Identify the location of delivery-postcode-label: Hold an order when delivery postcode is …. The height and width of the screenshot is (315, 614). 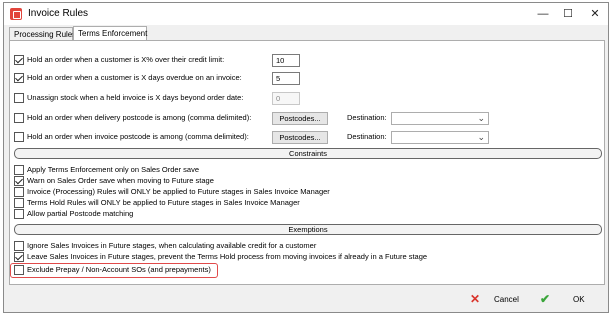
(139, 117).